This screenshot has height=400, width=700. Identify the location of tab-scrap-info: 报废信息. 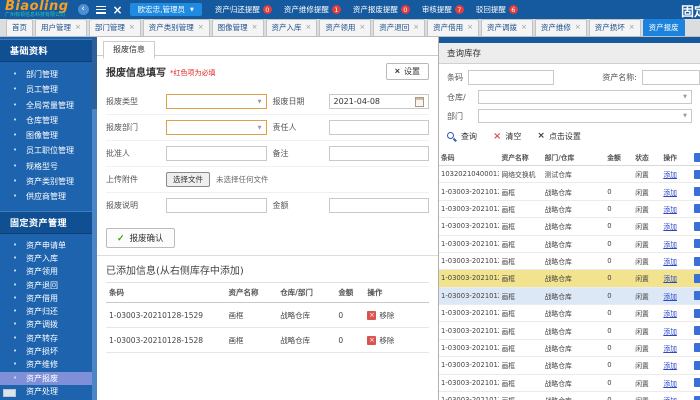
(129, 50).